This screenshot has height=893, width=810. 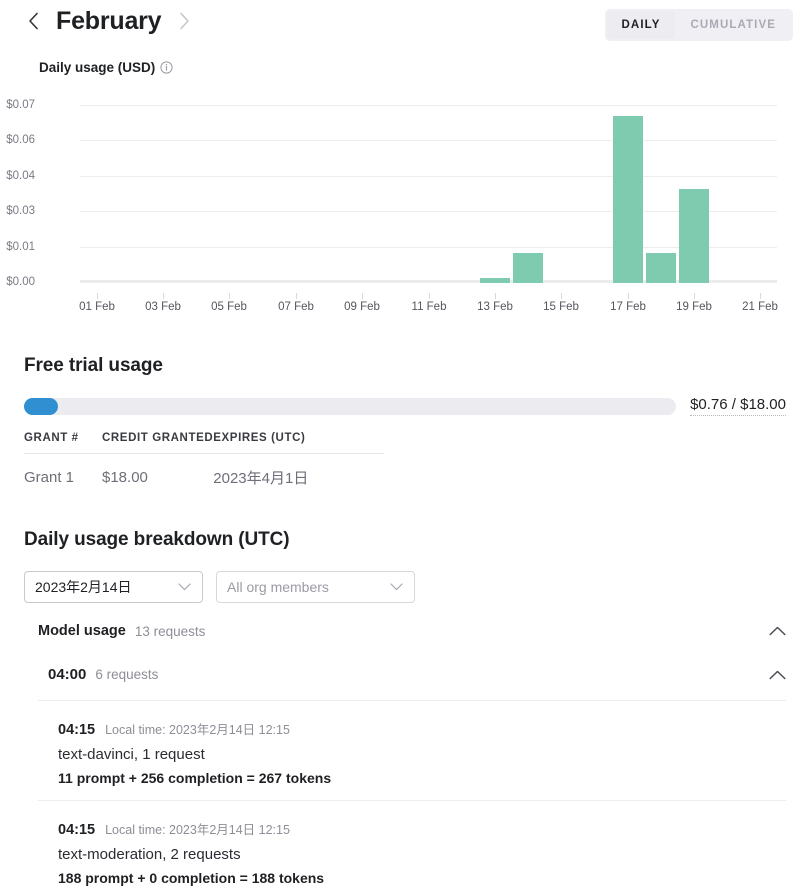 I want to click on hour-group-time: 04:00, so click(x=67, y=674).